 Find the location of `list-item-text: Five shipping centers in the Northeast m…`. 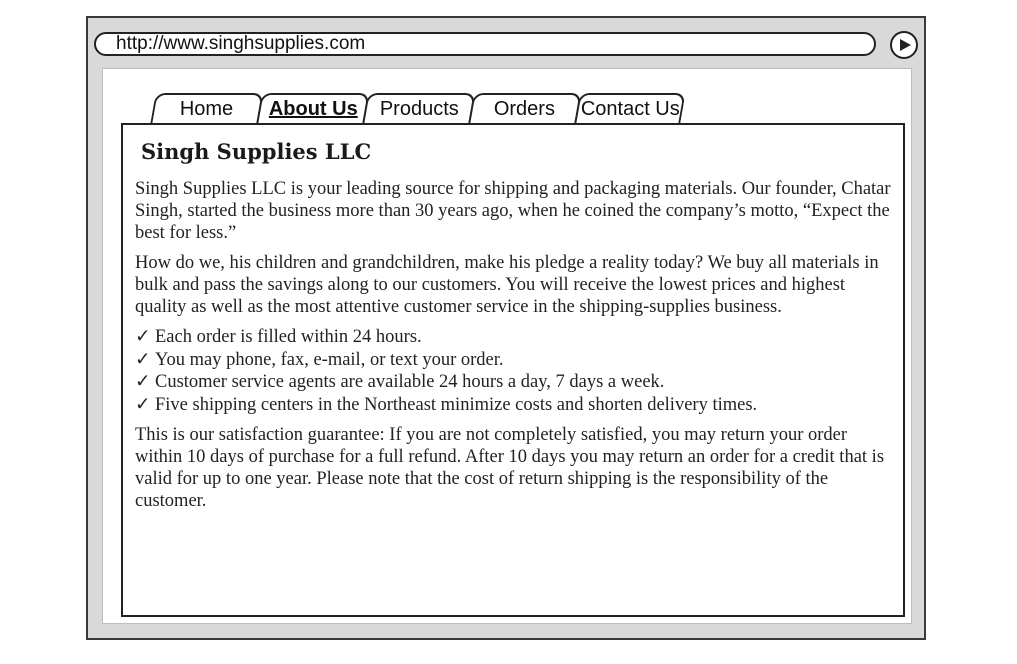

list-item-text: Five shipping centers in the Northeast m… is located at coordinates (456, 404).